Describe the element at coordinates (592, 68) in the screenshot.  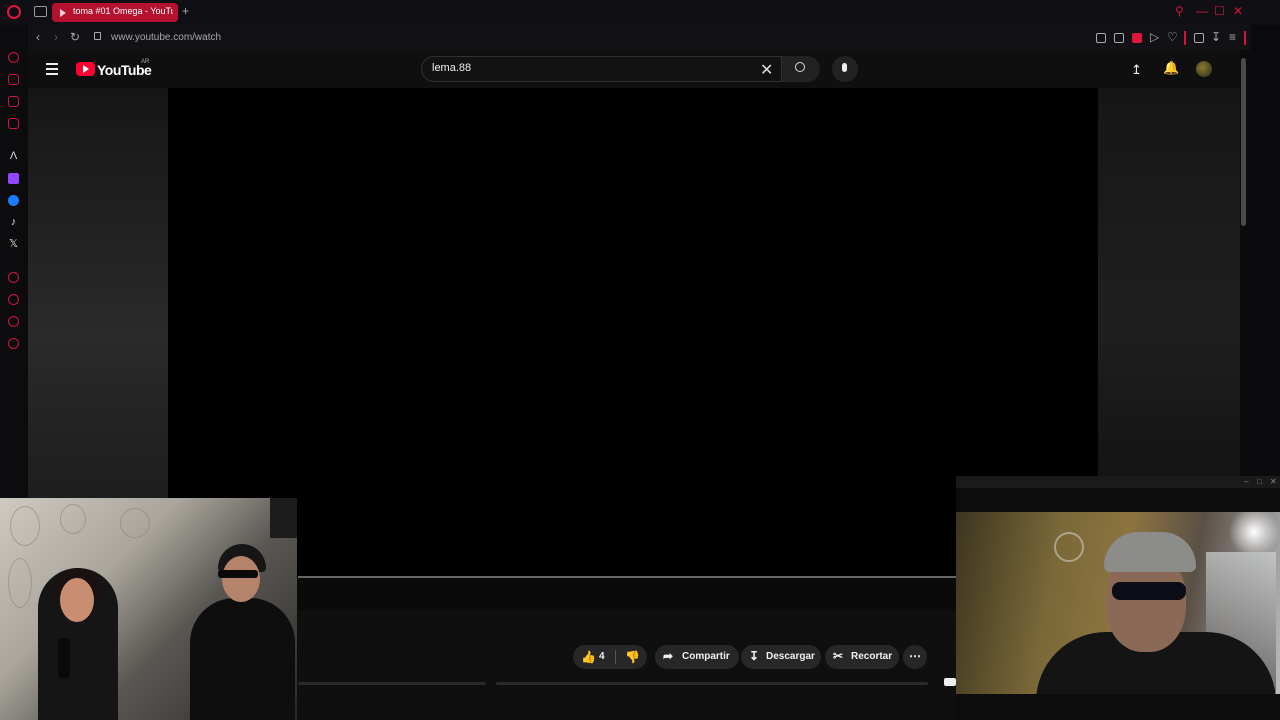
I see `search-input` at that location.